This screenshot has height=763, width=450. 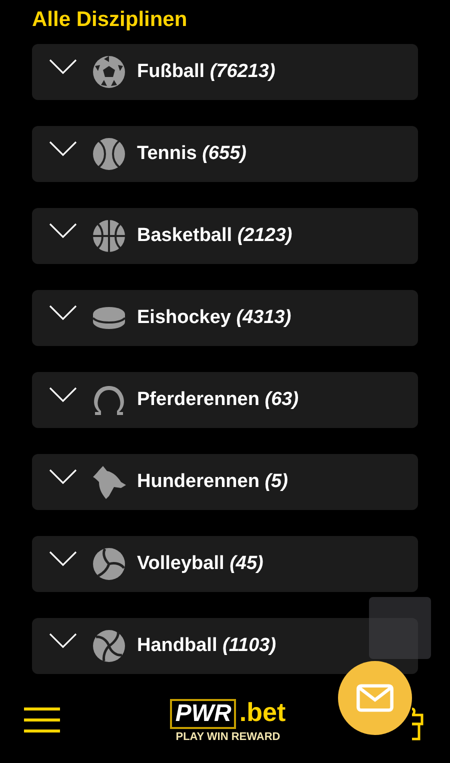 What do you see at coordinates (214, 318) in the screenshot?
I see `sport-label: Eishockey (4313)` at bounding box center [214, 318].